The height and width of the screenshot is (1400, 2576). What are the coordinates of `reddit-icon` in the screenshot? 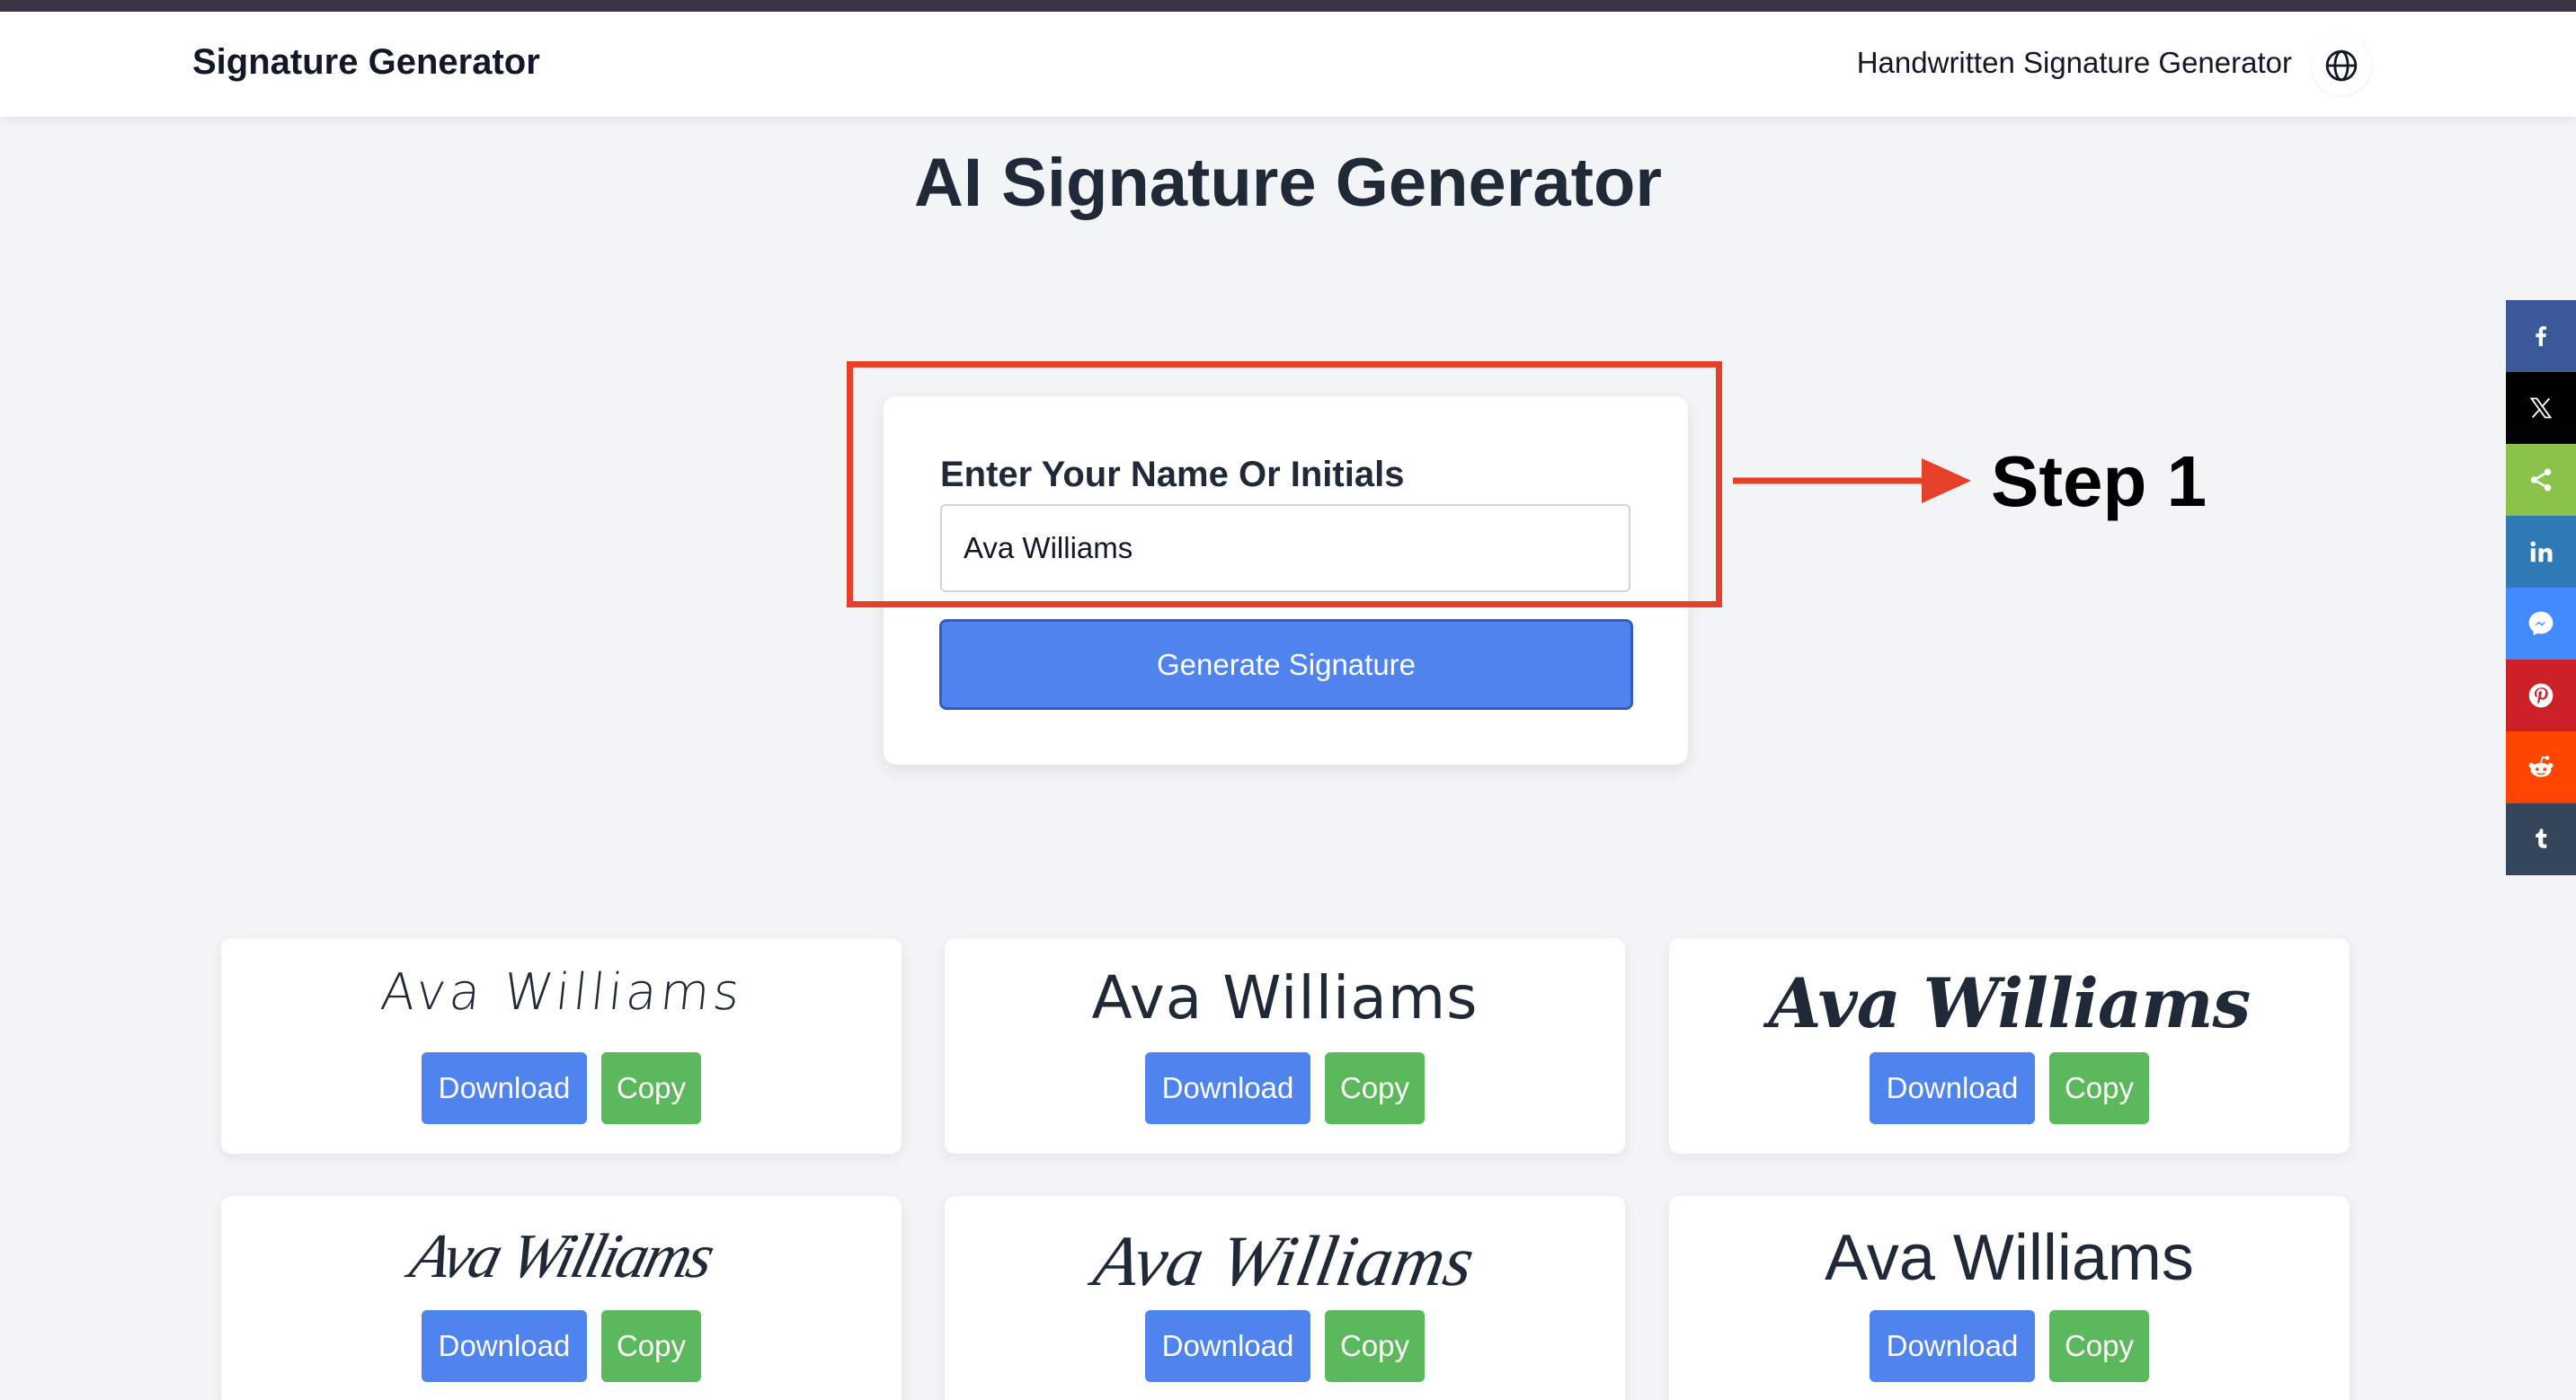 It's located at (2541, 766).